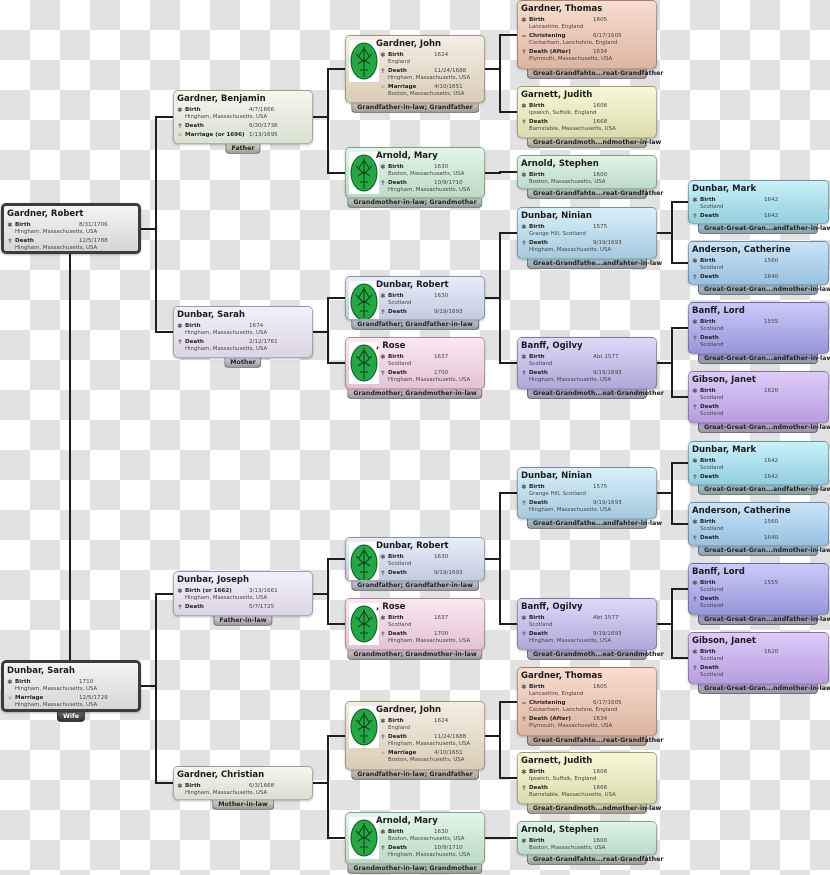  Describe the element at coordinates (606, 357) in the screenshot. I see `event-date: Abt 1577` at that location.